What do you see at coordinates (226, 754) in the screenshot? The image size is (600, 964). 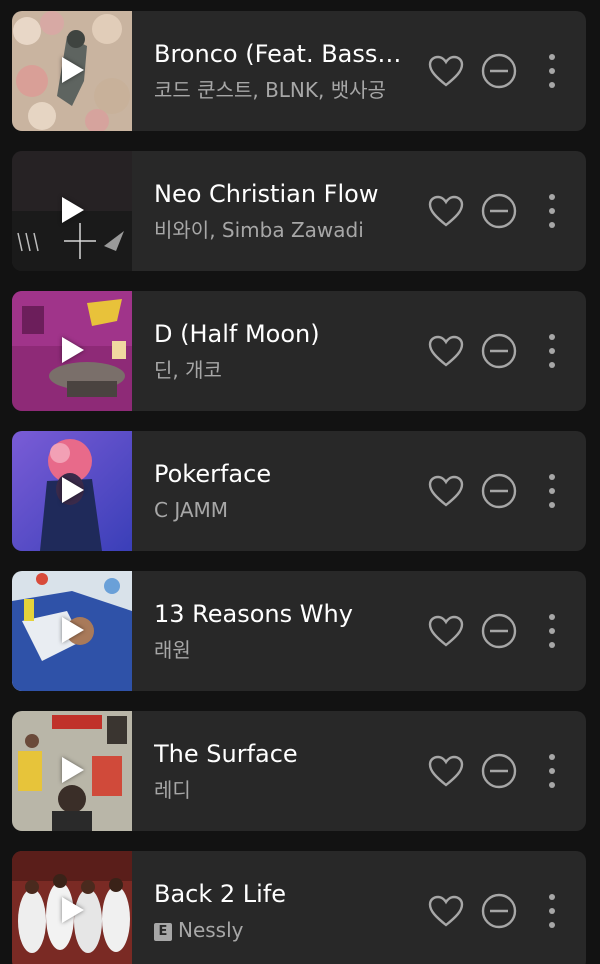 I see `track-title: The Surface` at bounding box center [226, 754].